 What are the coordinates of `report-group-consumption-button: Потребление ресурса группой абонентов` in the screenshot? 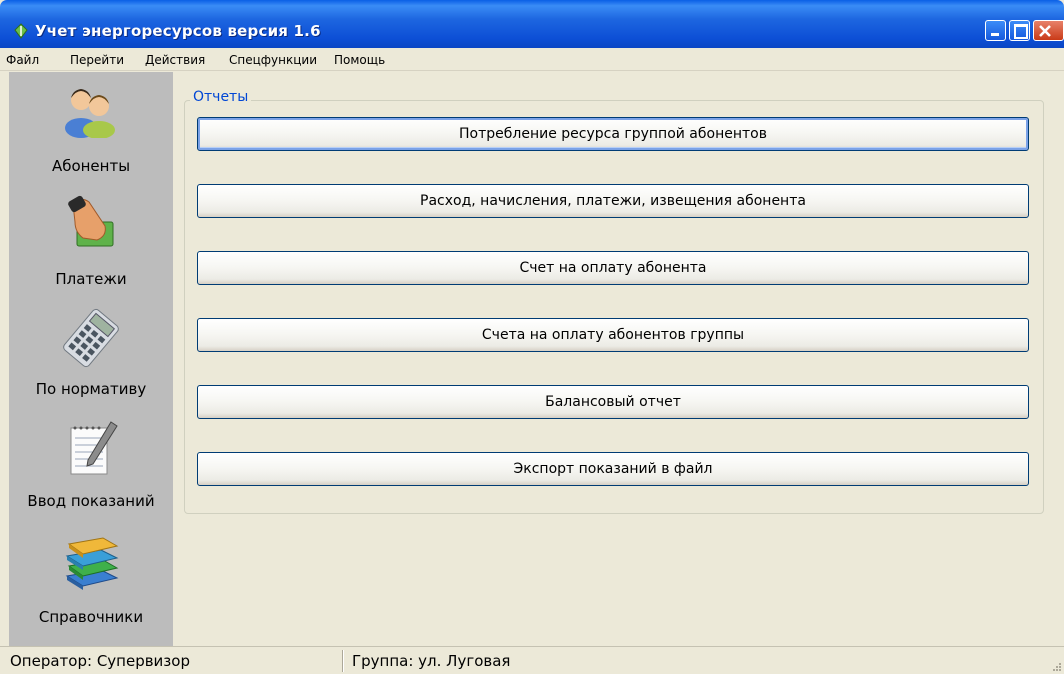 It's located at (613, 134).